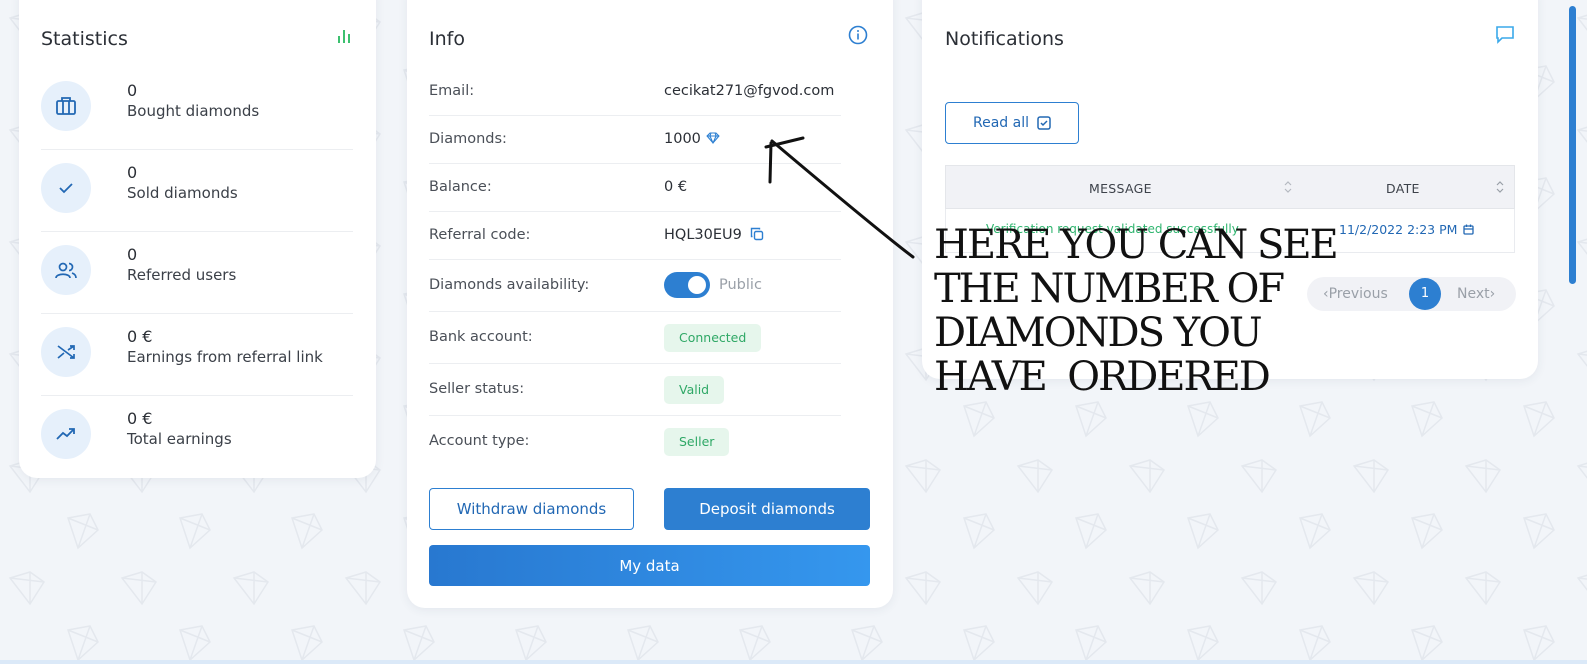 The height and width of the screenshot is (664, 1587). I want to click on bottom-divider, so click(793, 662).